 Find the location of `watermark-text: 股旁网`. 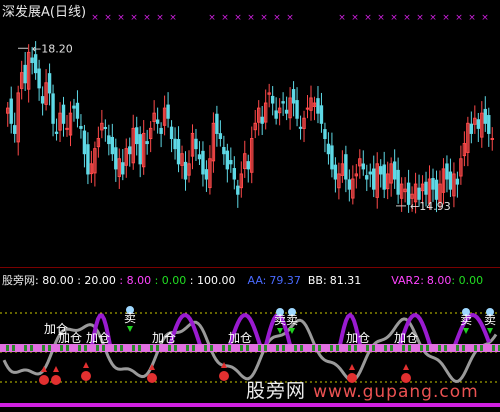

watermark-text: 股旁网 is located at coordinates (276, 391).